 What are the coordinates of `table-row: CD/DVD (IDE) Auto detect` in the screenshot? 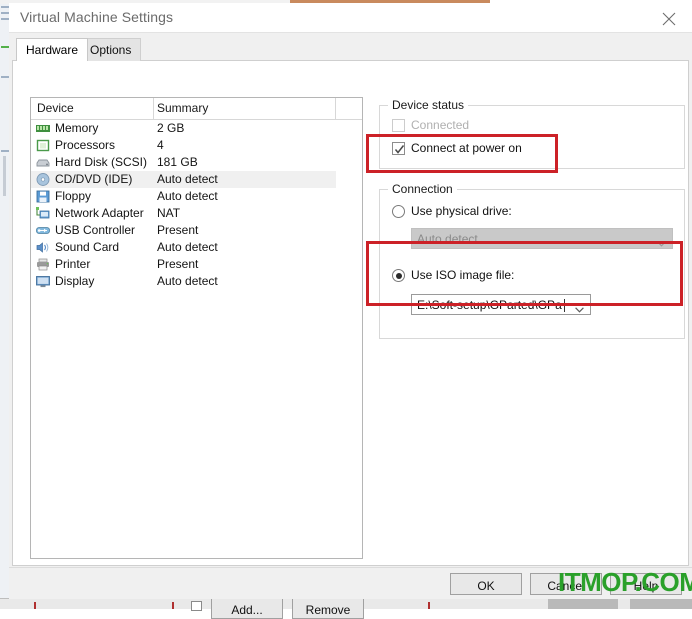 It's located at (183, 179).